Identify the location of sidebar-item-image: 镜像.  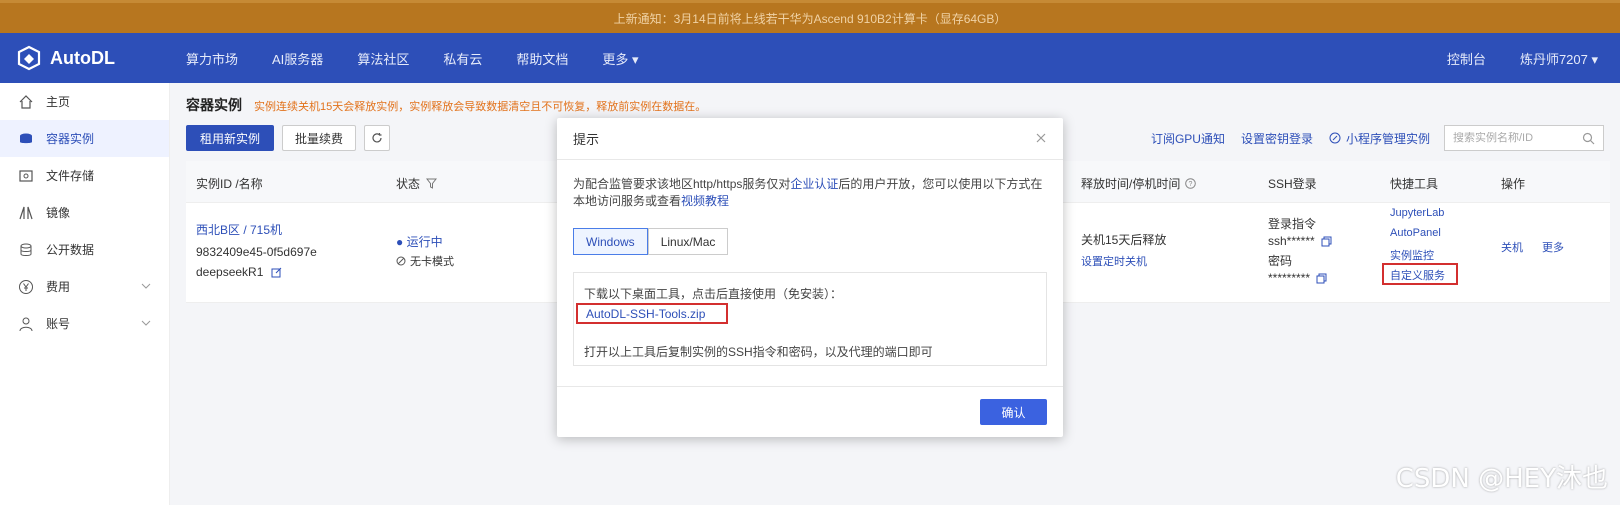
(84, 212).